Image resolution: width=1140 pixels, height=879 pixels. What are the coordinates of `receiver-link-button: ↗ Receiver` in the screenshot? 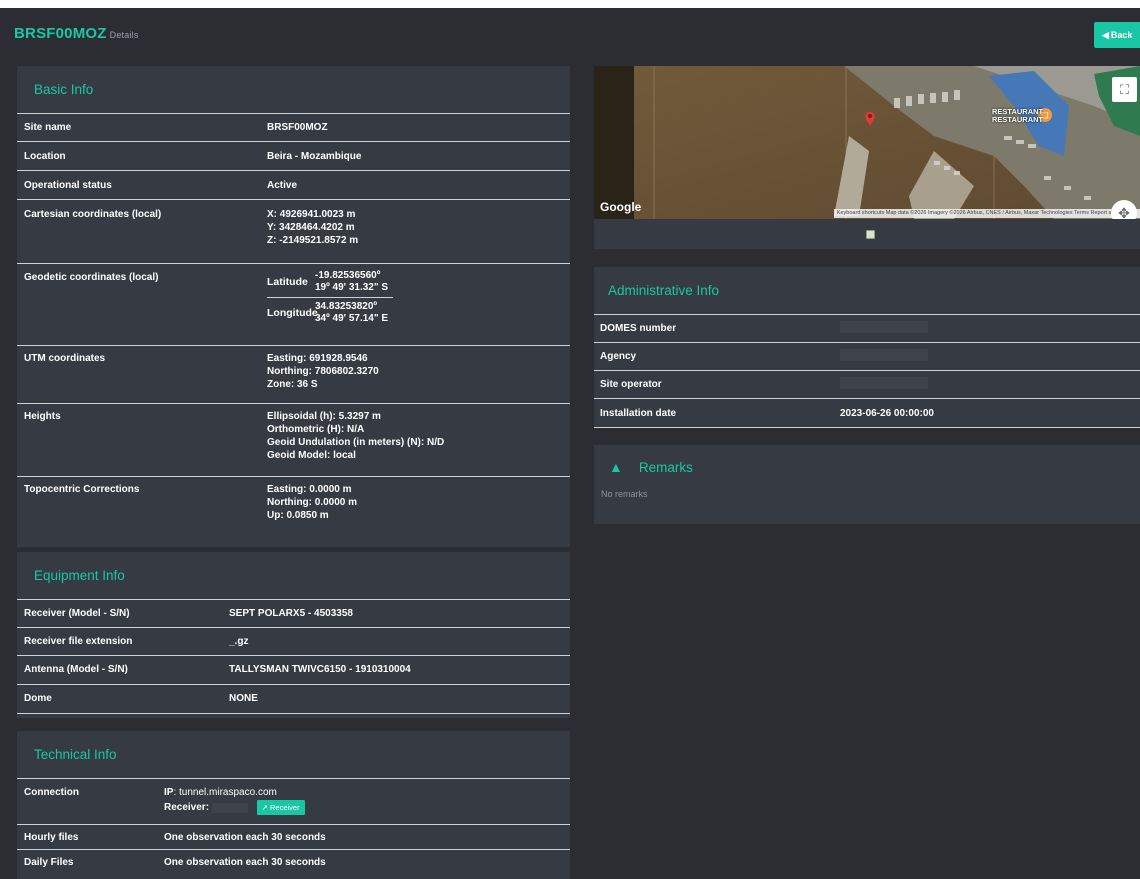 It's located at (280, 807).